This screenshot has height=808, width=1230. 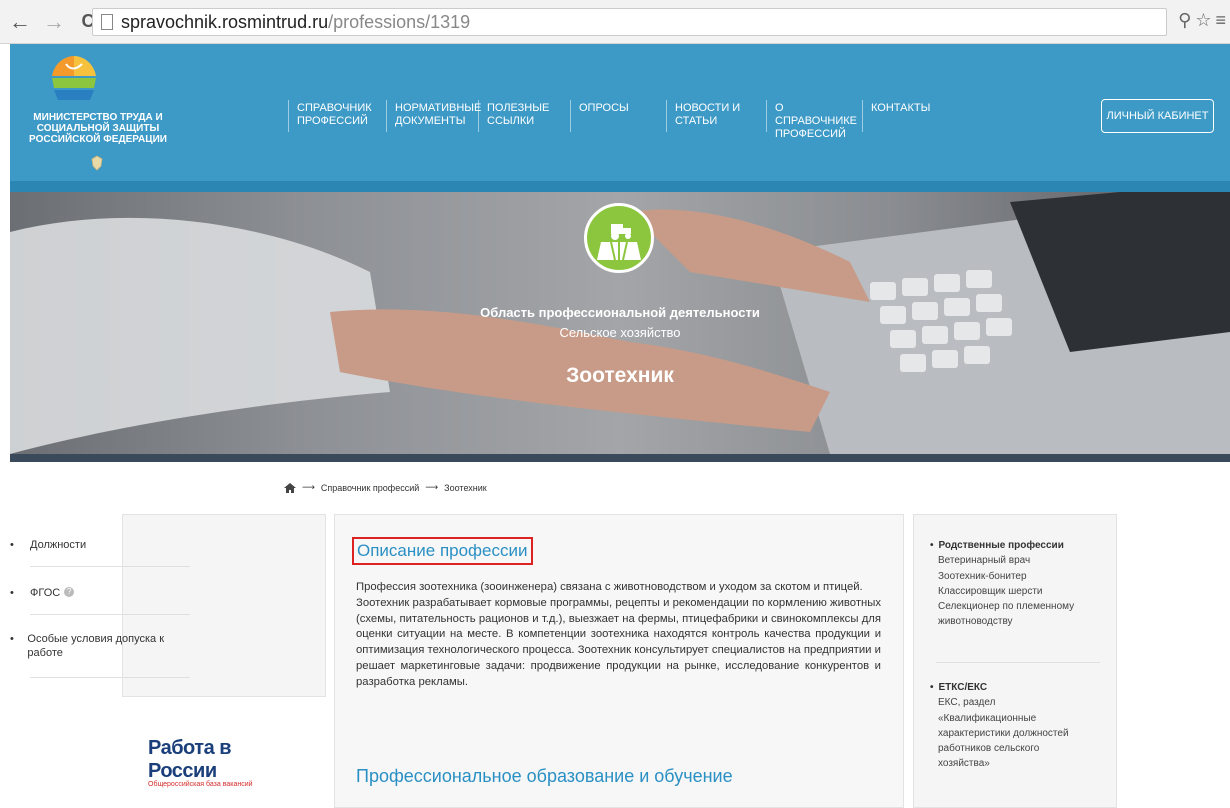 I want to click on breadcrumb-item-spravochnik: Справочник профессий, so click(x=370, y=488).